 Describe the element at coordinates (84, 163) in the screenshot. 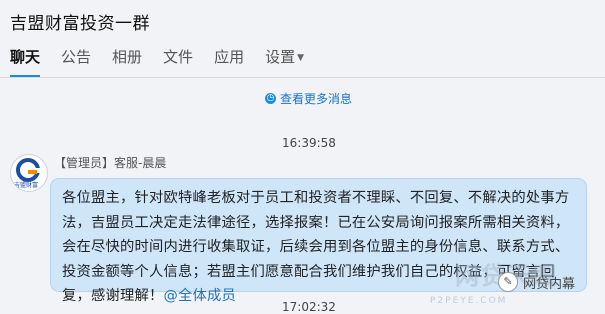

I see `sender-role: 【管理员】` at that location.